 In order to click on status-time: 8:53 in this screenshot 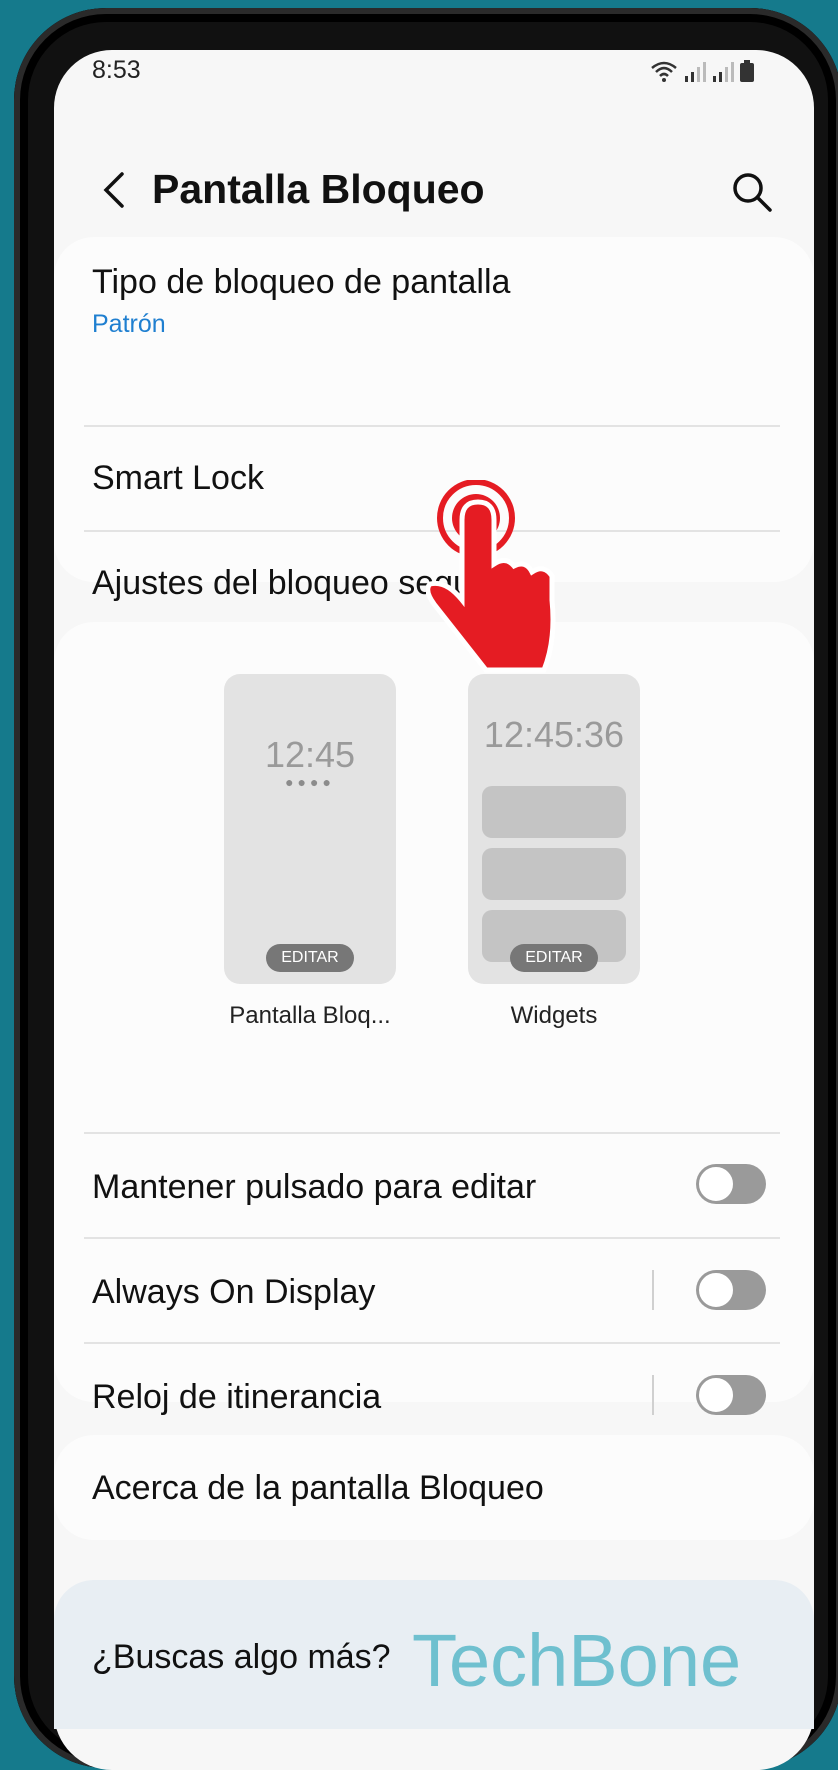, I will do `click(116, 70)`.